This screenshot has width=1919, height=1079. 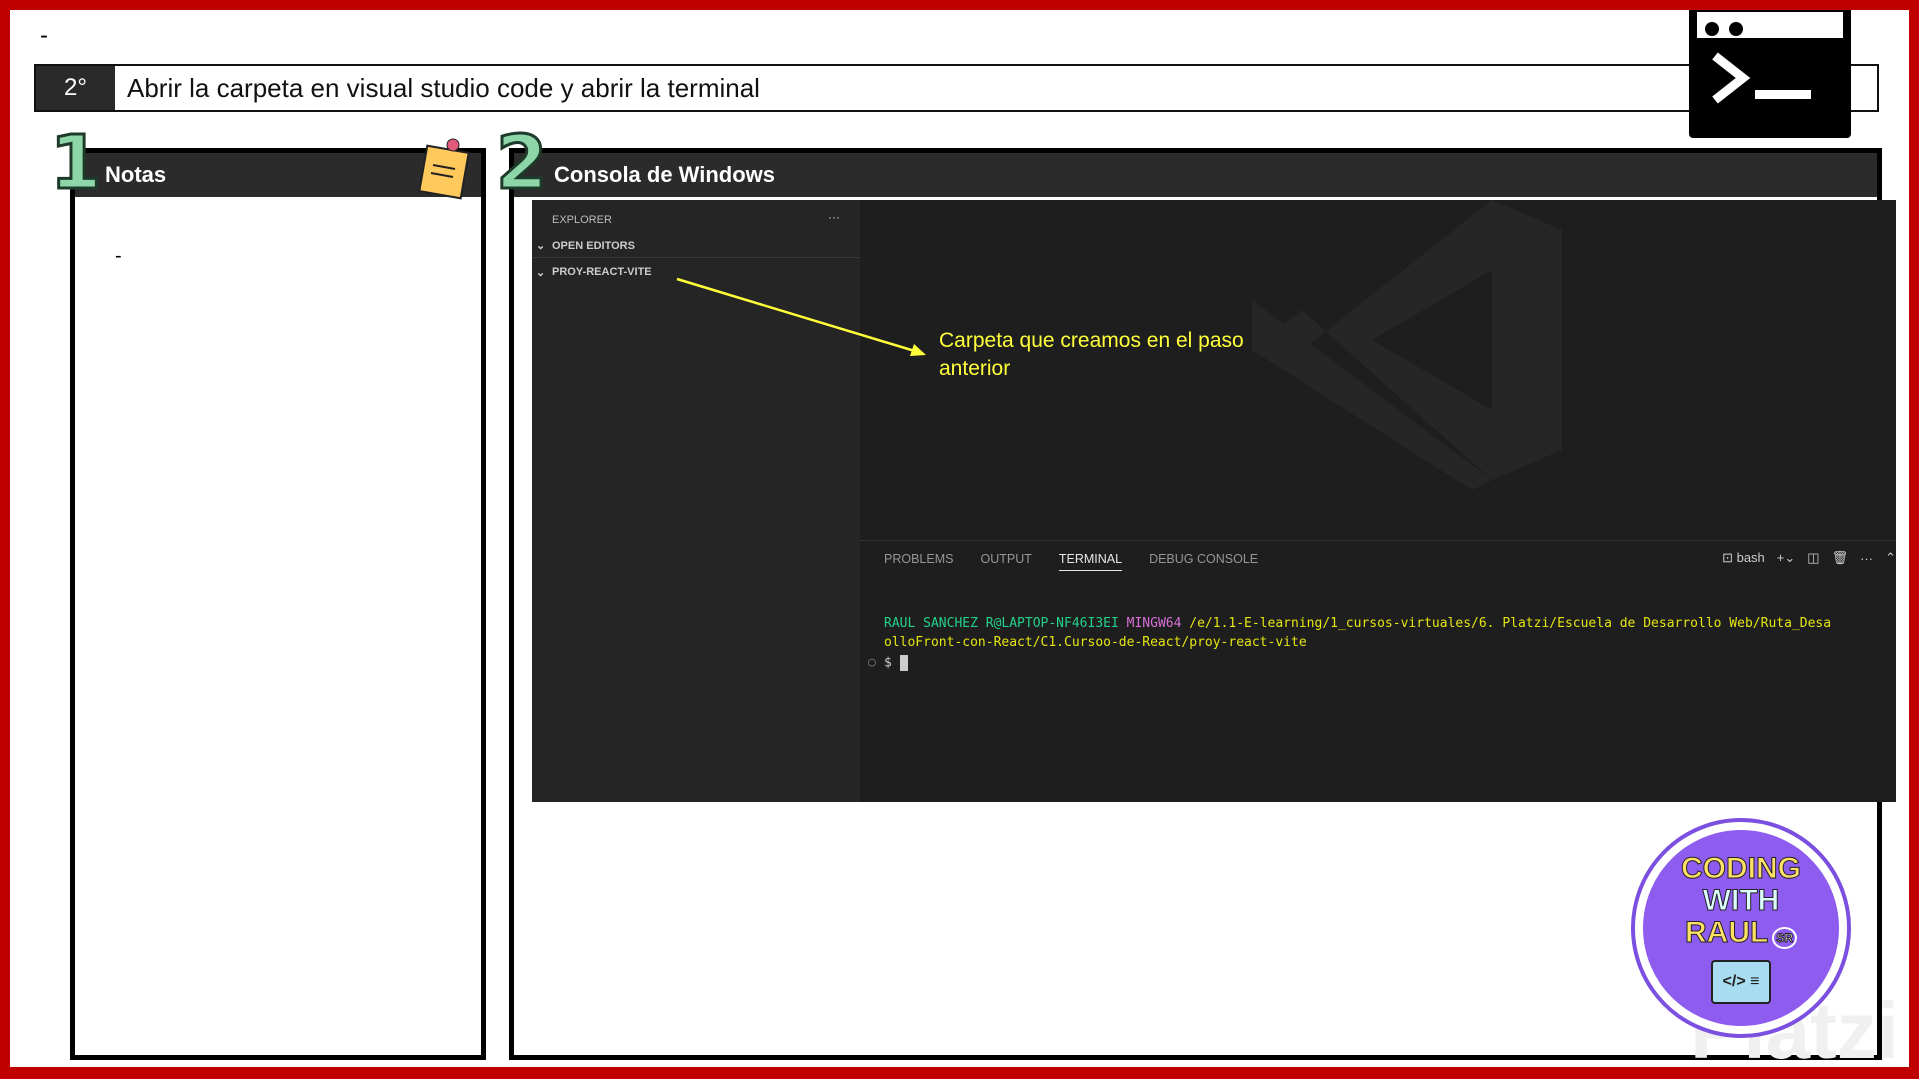 I want to click on notes-content: -, so click(x=118, y=256).